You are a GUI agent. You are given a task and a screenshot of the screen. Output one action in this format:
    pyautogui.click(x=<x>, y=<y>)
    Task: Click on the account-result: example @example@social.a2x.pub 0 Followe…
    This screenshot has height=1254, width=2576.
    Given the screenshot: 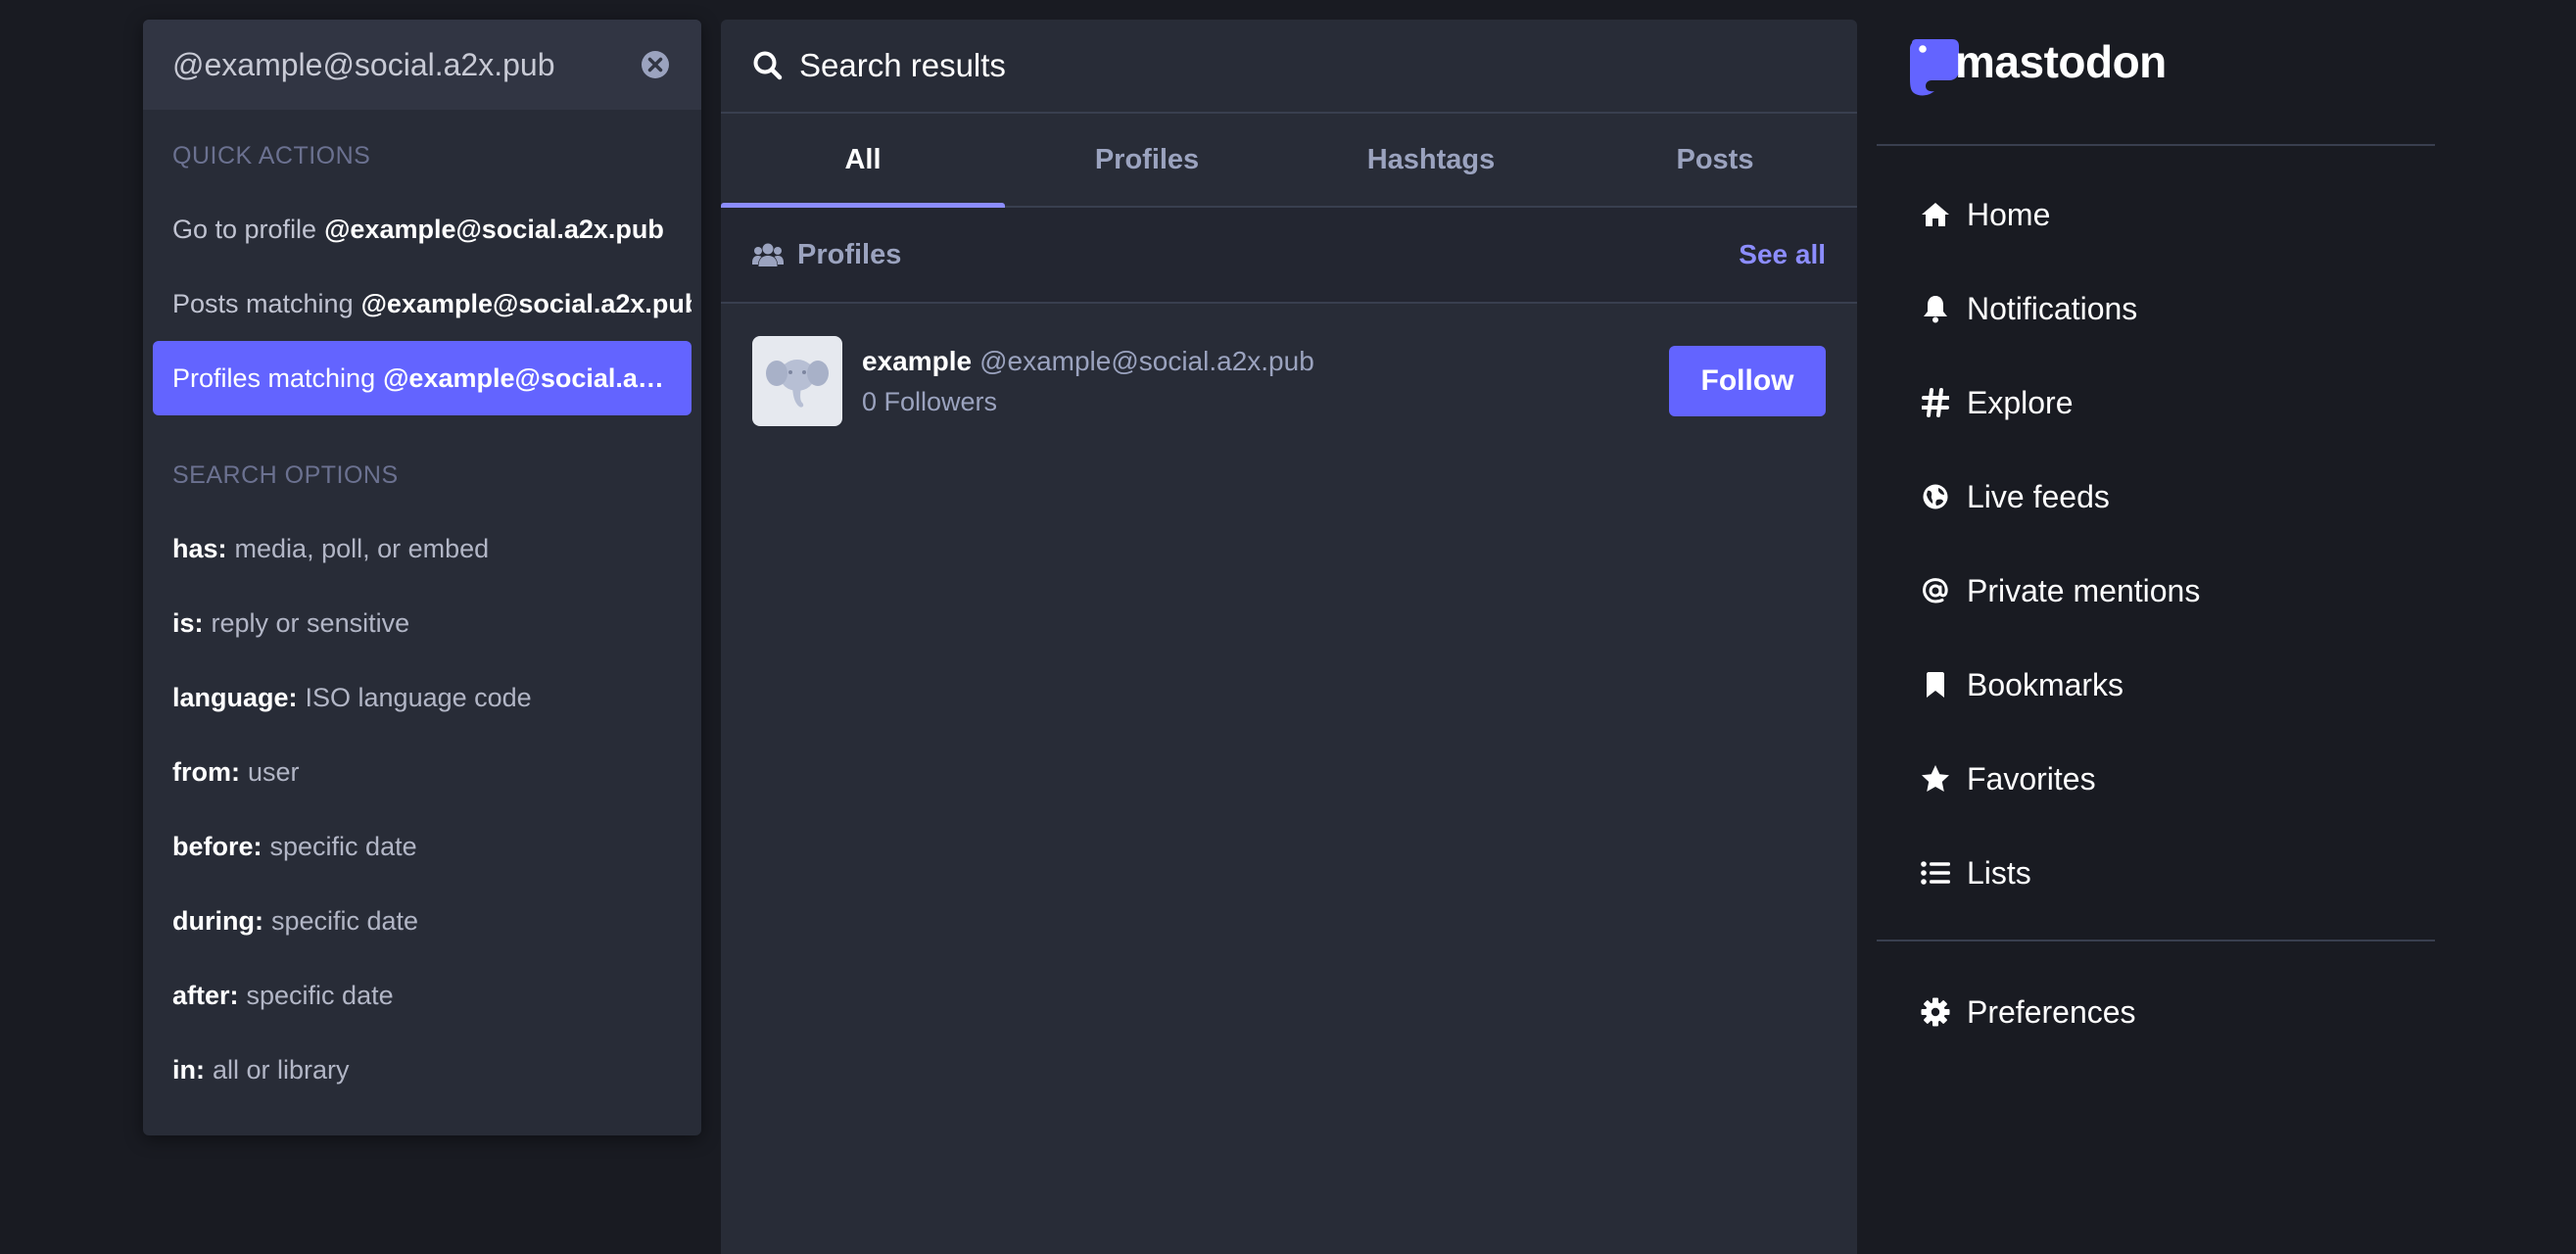 What is the action you would take?
    pyautogui.click(x=1289, y=381)
    